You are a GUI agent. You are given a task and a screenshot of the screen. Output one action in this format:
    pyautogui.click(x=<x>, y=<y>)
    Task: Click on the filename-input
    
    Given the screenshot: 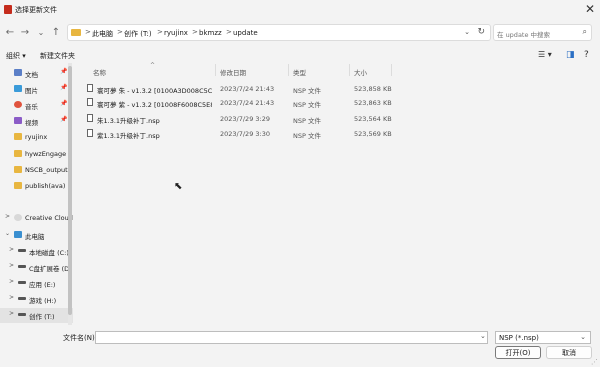 What is the action you would take?
    pyautogui.click(x=291, y=337)
    